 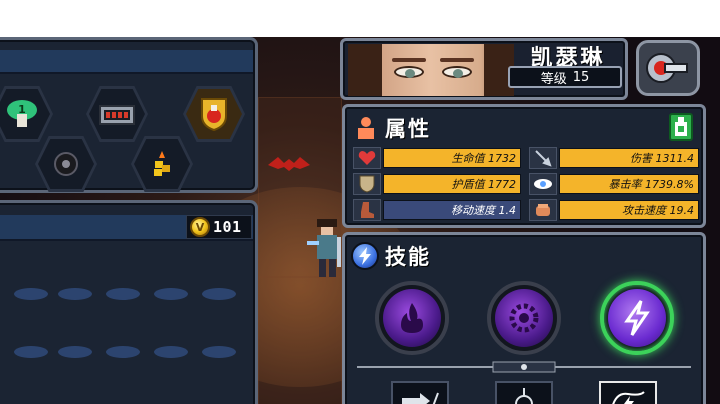 I want to click on skills-header: 技能, so click(x=391, y=256).